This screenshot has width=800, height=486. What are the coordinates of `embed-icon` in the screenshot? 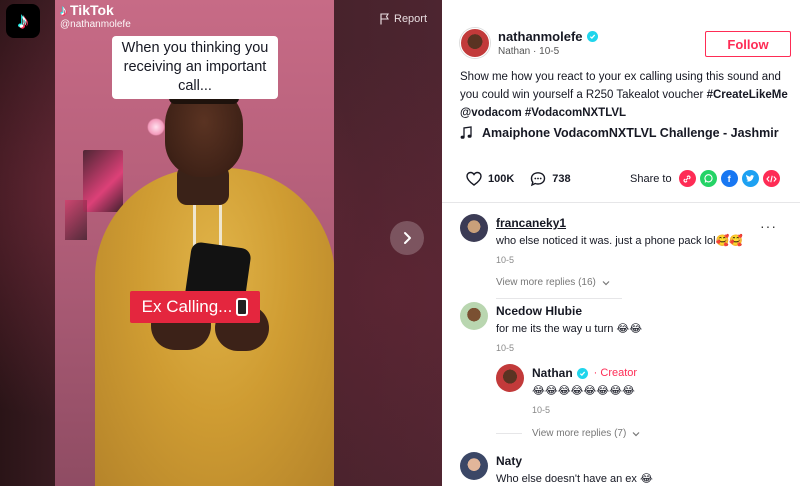 It's located at (771, 178).